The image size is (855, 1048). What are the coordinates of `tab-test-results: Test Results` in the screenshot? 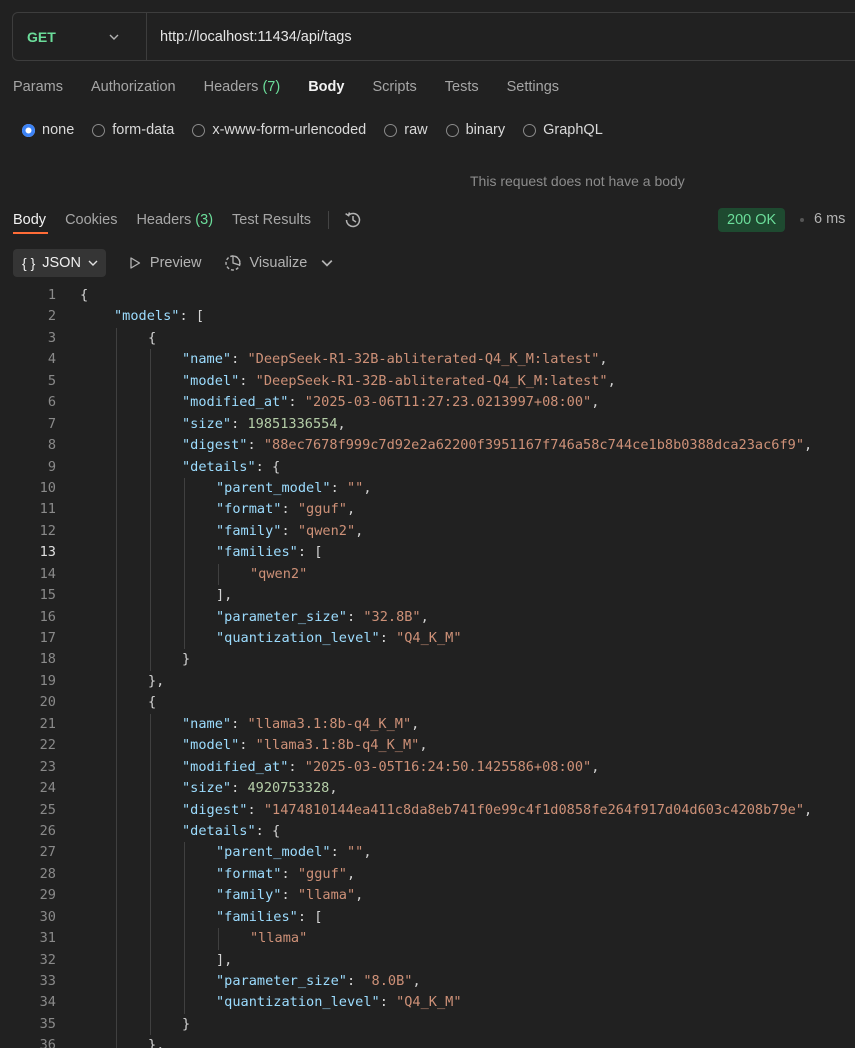 It's located at (271, 220).